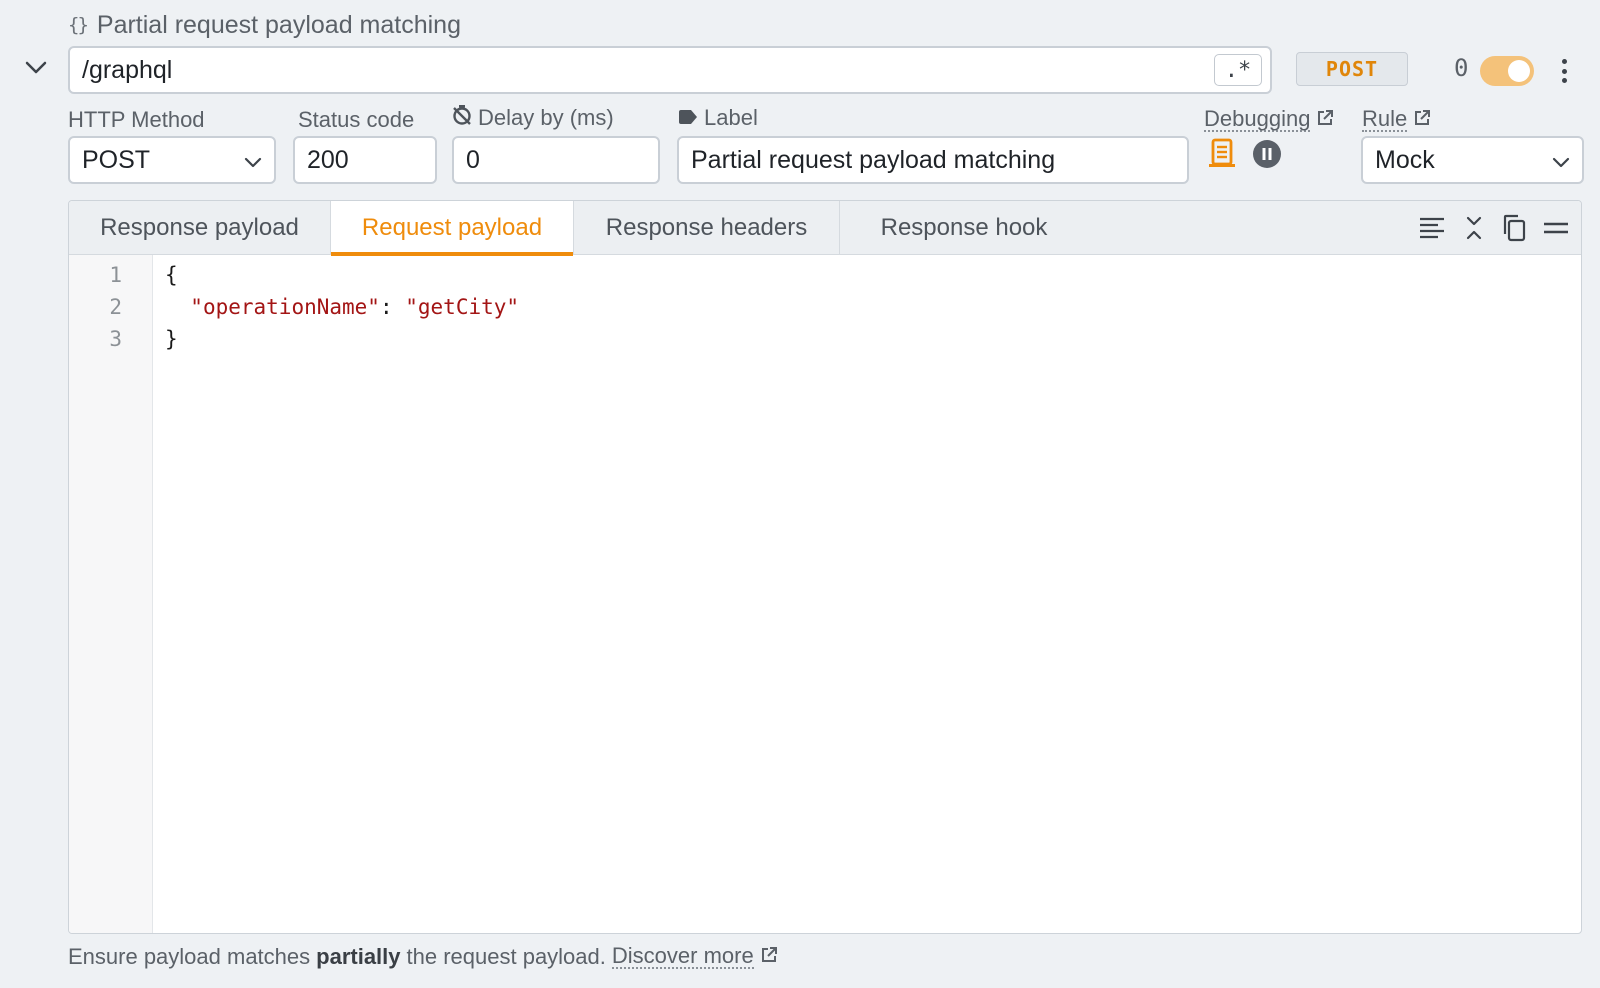 This screenshot has width=1600, height=988. What do you see at coordinates (1564, 71) in the screenshot?
I see `more-vertical-icon` at bounding box center [1564, 71].